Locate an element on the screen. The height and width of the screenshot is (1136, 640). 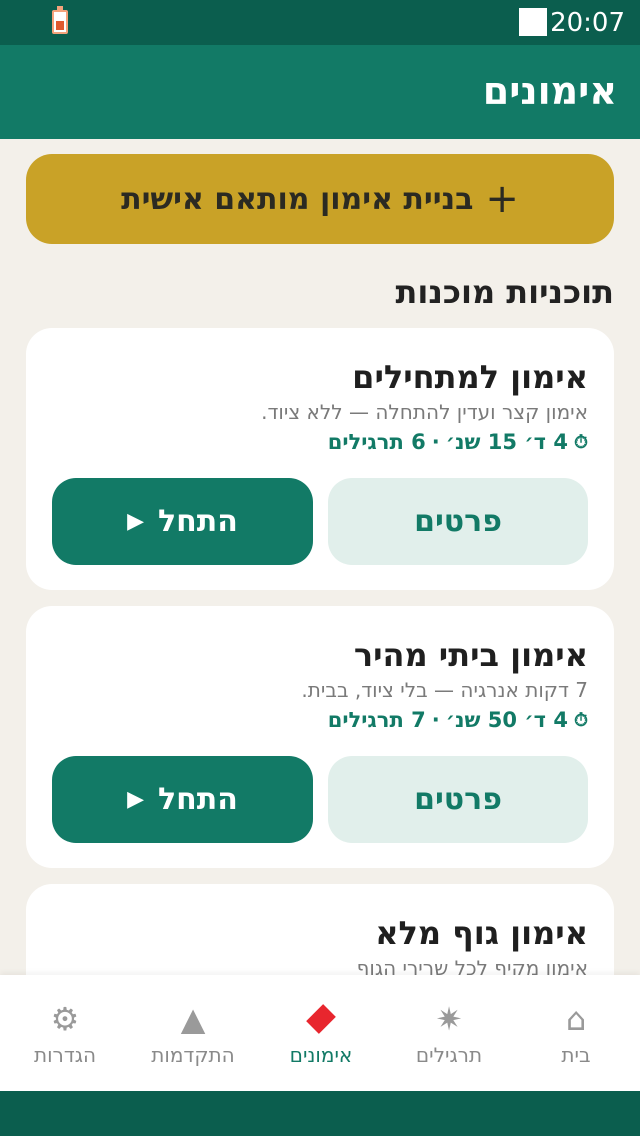
system-navigation-bar is located at coordinates (320, 1113).